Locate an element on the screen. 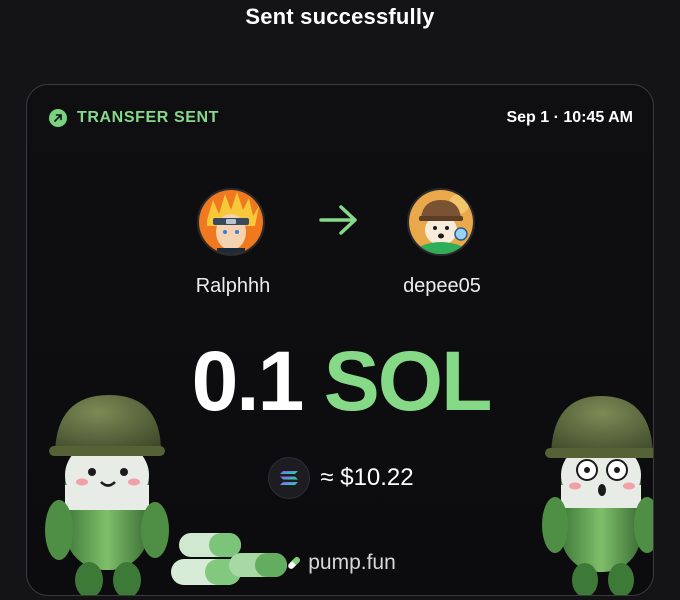 The width and height of the screenshot is (680, 600). pill-icon is located at coordinates (294, 563).